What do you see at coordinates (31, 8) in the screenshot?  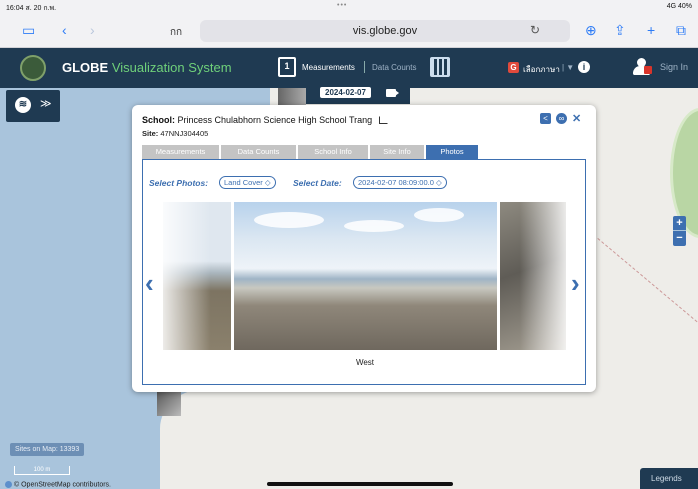 I see `status-time: 16:04 ส. 20 ก.พ.` at bounding box center [31, 8].